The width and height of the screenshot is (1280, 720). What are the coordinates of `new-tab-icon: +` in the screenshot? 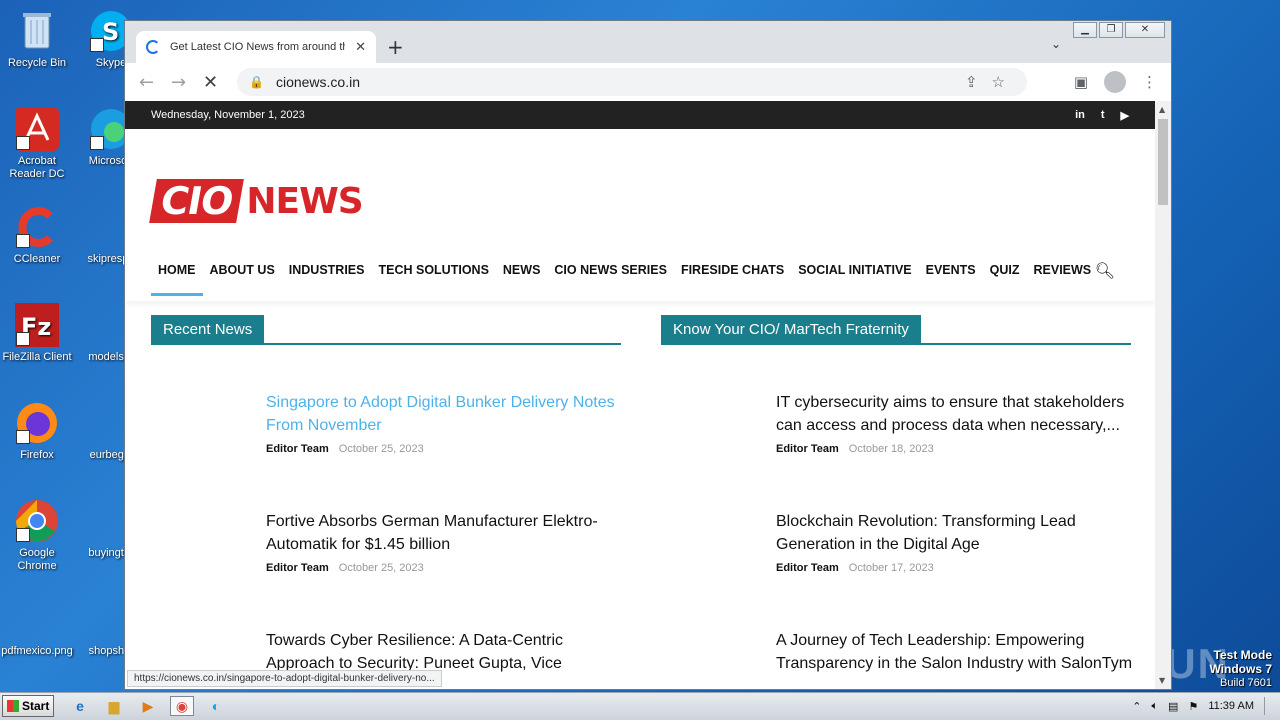 It's located at (395, 47).